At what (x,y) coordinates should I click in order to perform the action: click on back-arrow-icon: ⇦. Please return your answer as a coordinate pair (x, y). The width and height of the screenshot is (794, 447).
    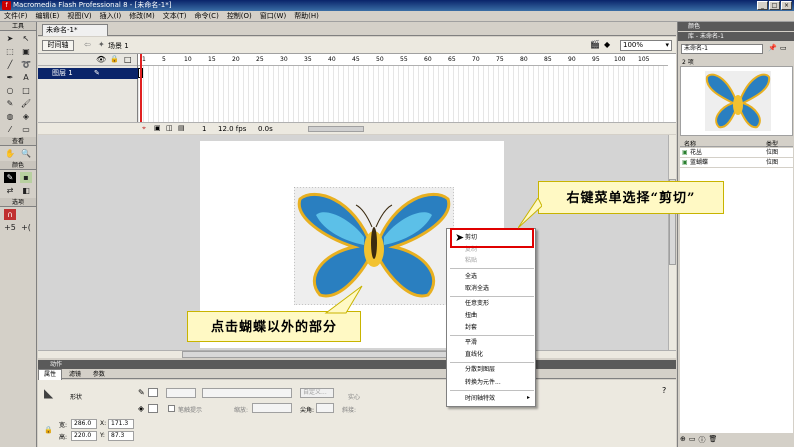
    Looking at the image, I should click on (87, 44).